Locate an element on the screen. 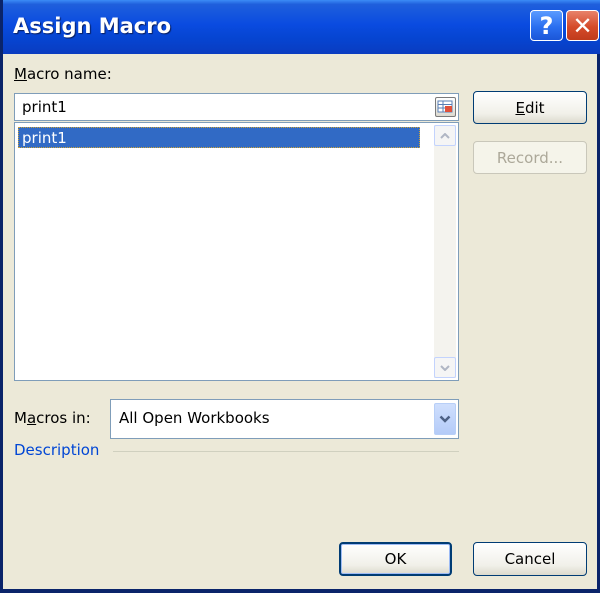  description-label: Description is located at coordinates (57, 450).